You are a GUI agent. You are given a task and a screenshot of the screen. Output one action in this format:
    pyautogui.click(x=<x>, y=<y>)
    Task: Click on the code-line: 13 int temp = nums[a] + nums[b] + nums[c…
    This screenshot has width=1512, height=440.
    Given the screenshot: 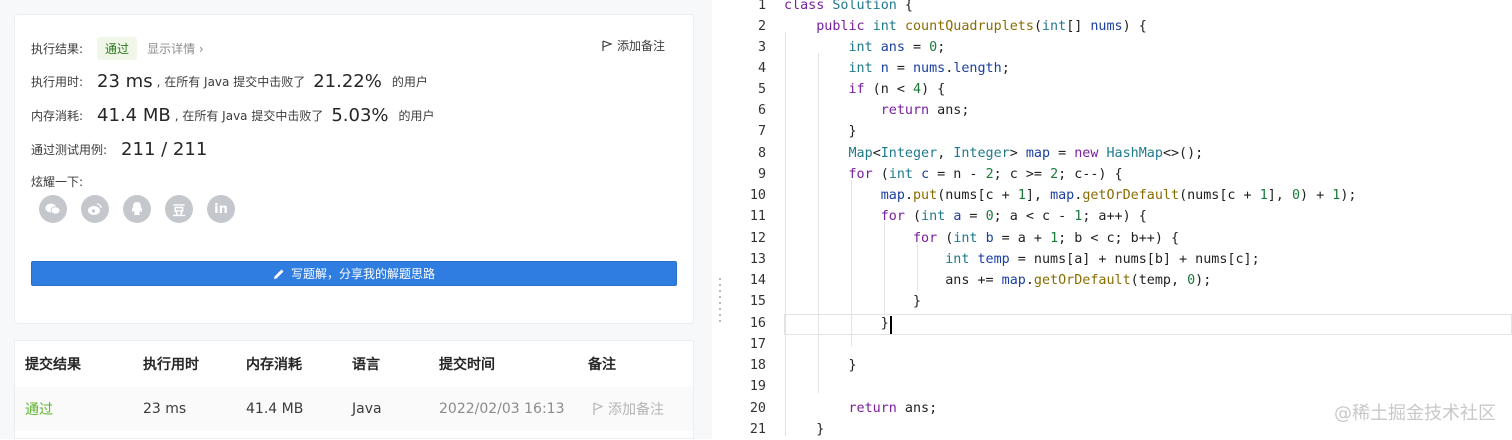 What is the action you would take?
    pyautogui.click(x=1004, y=260)
    